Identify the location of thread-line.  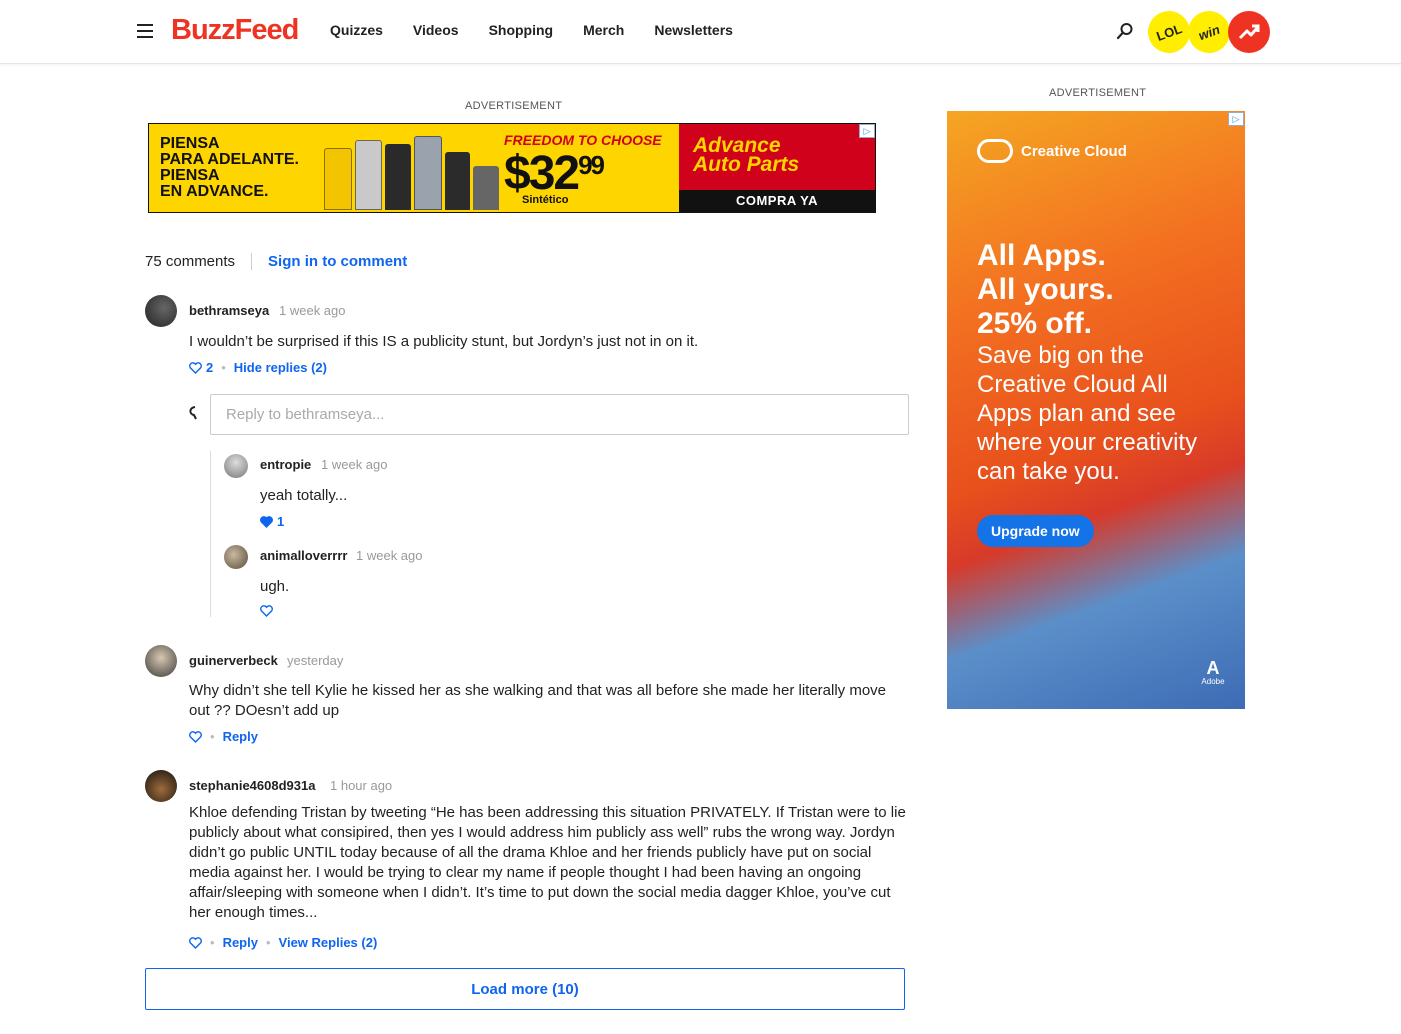
(210, 534).